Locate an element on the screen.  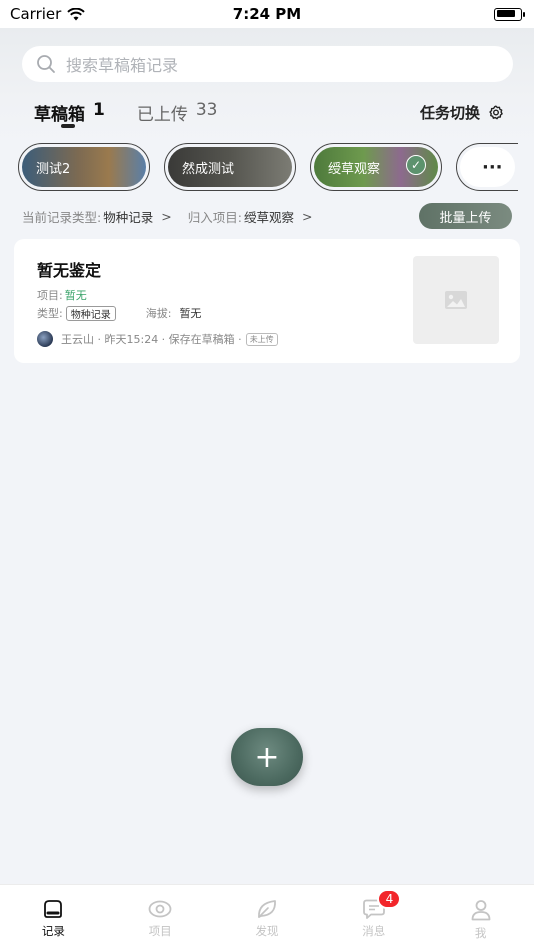
record-thumbnail is located at coordinates (456, 300).